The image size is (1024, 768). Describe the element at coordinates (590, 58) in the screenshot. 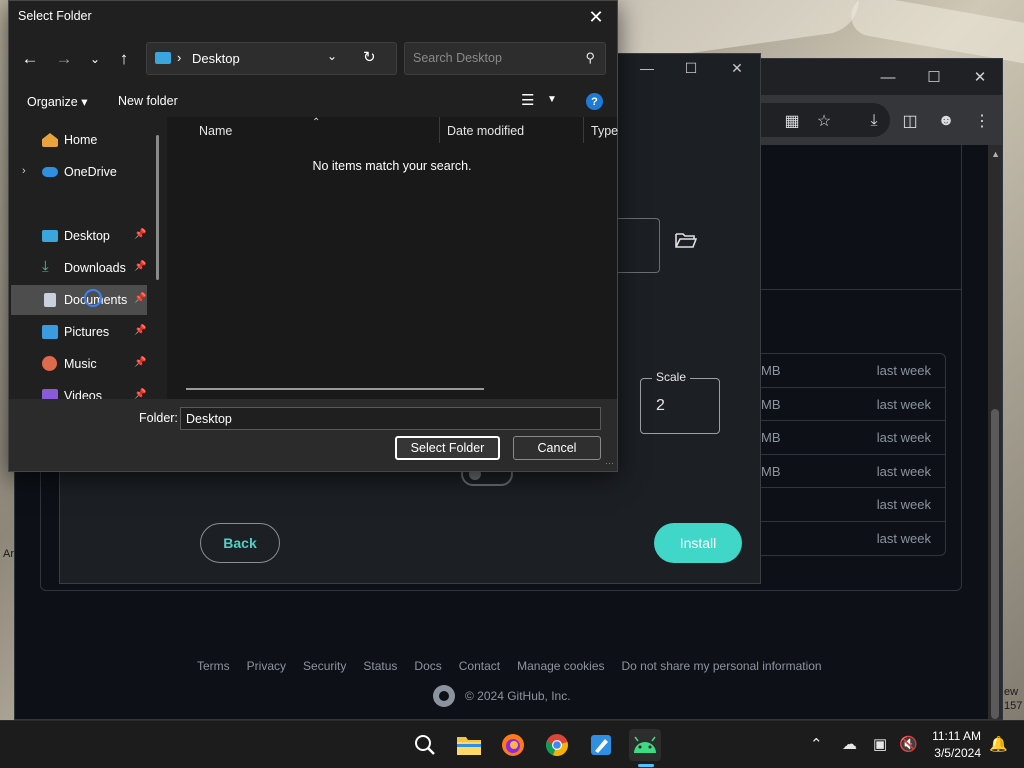

I see `search-icon: ⚲` at that location.